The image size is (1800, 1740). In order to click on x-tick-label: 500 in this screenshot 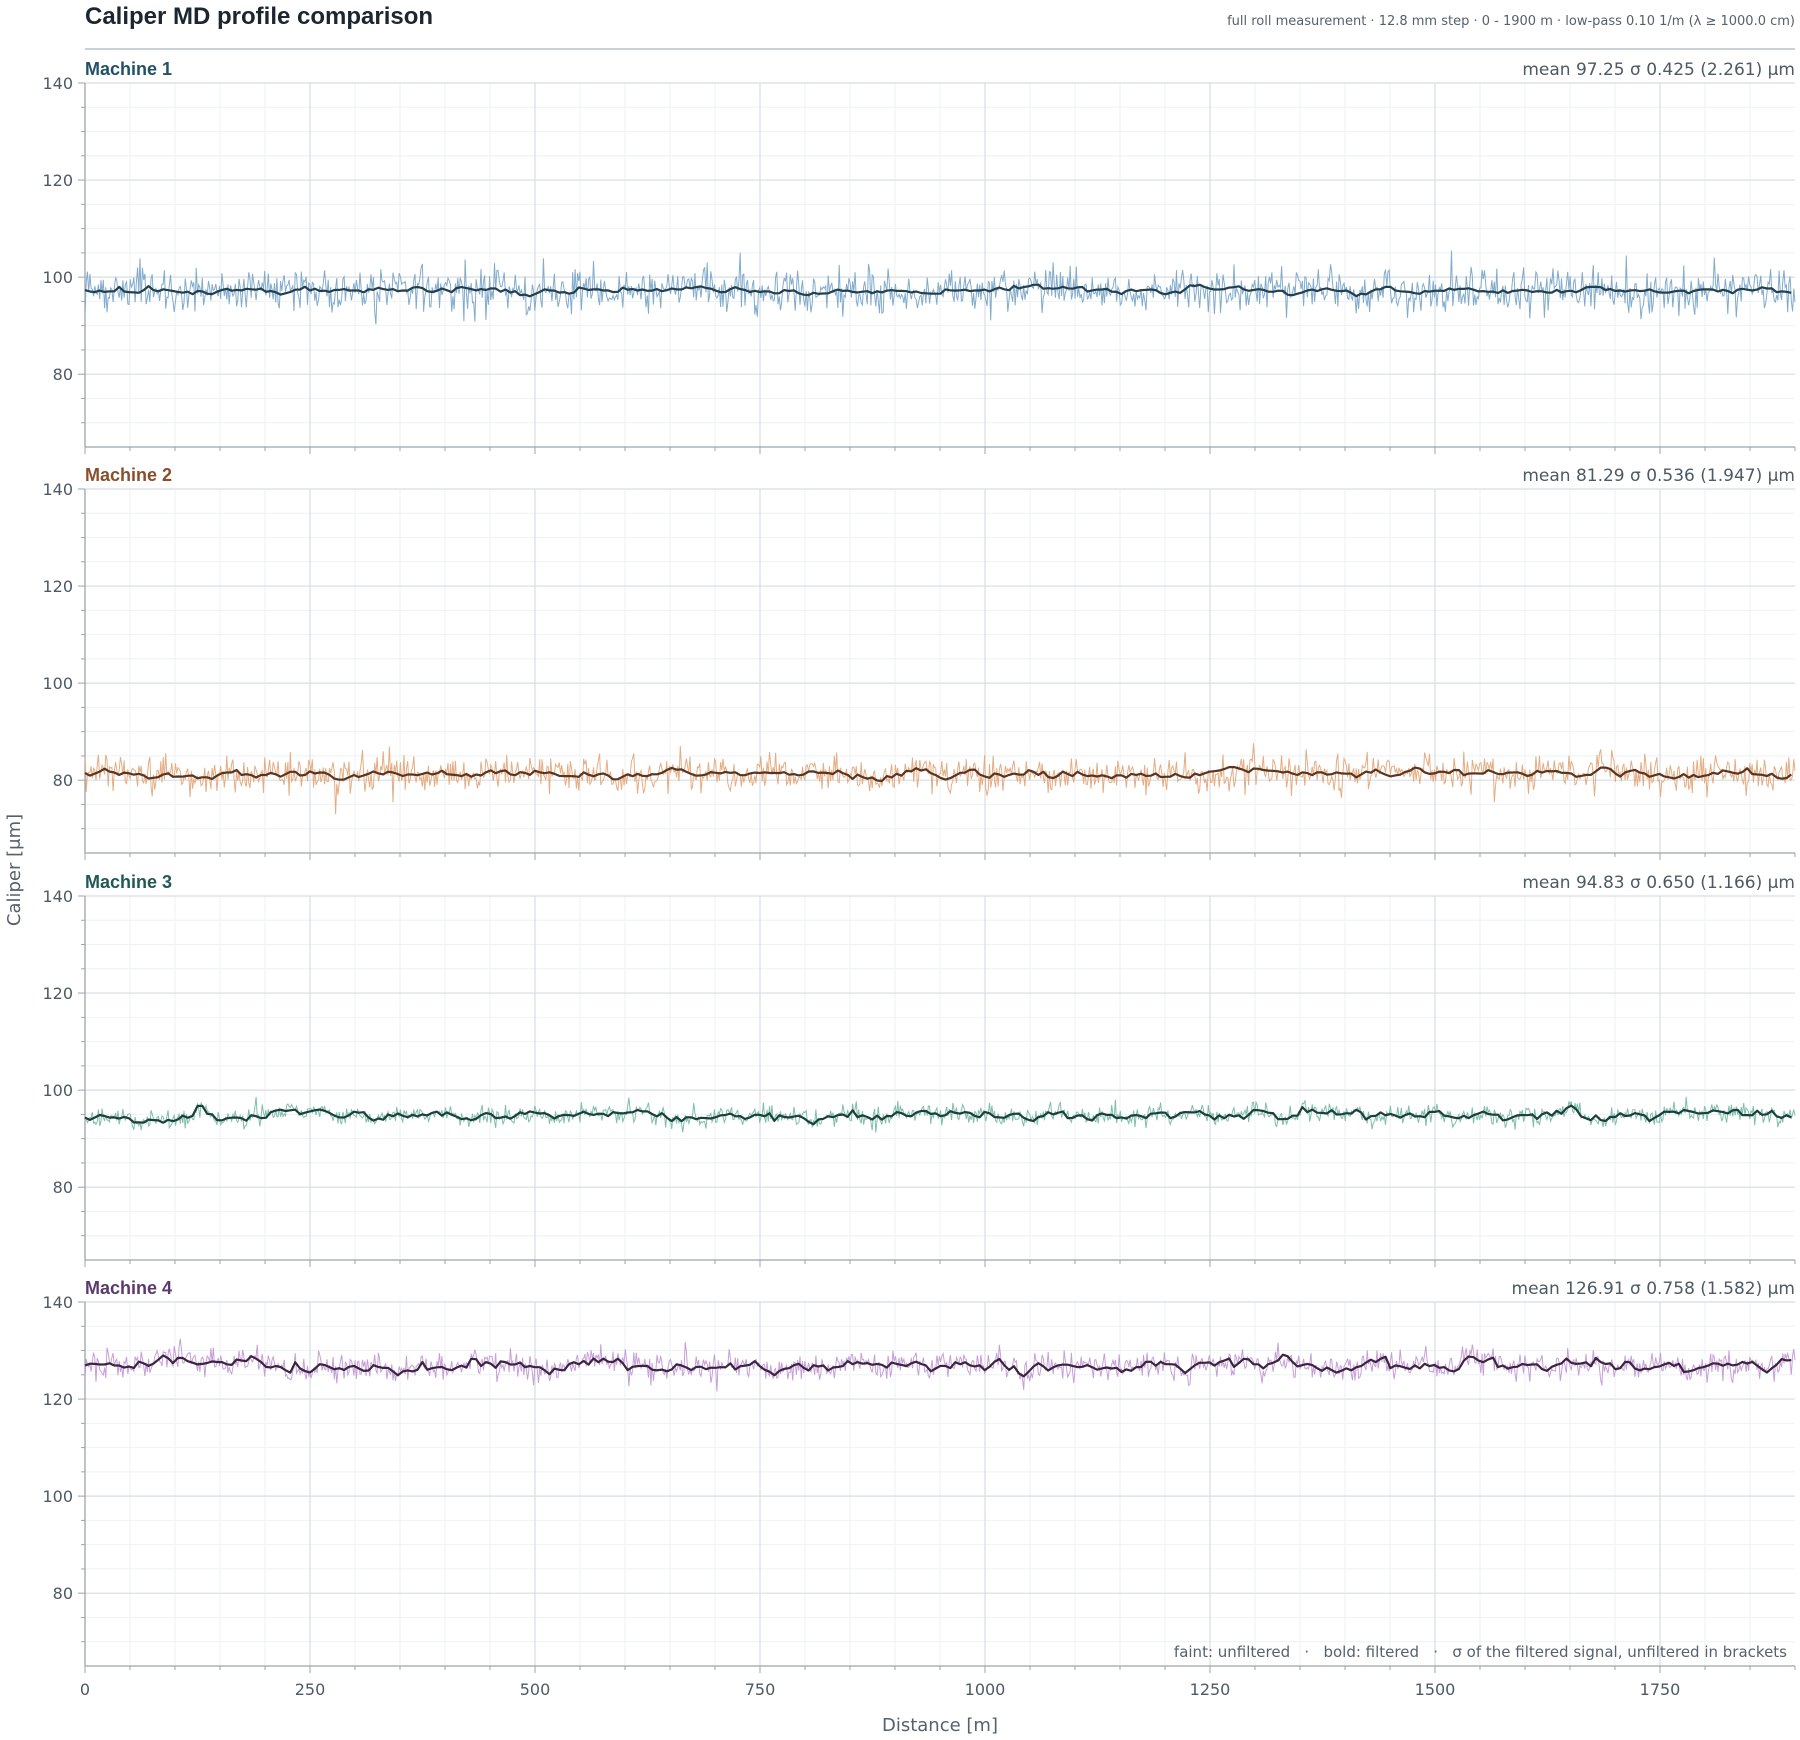, I will do `click(535, 1689)`.